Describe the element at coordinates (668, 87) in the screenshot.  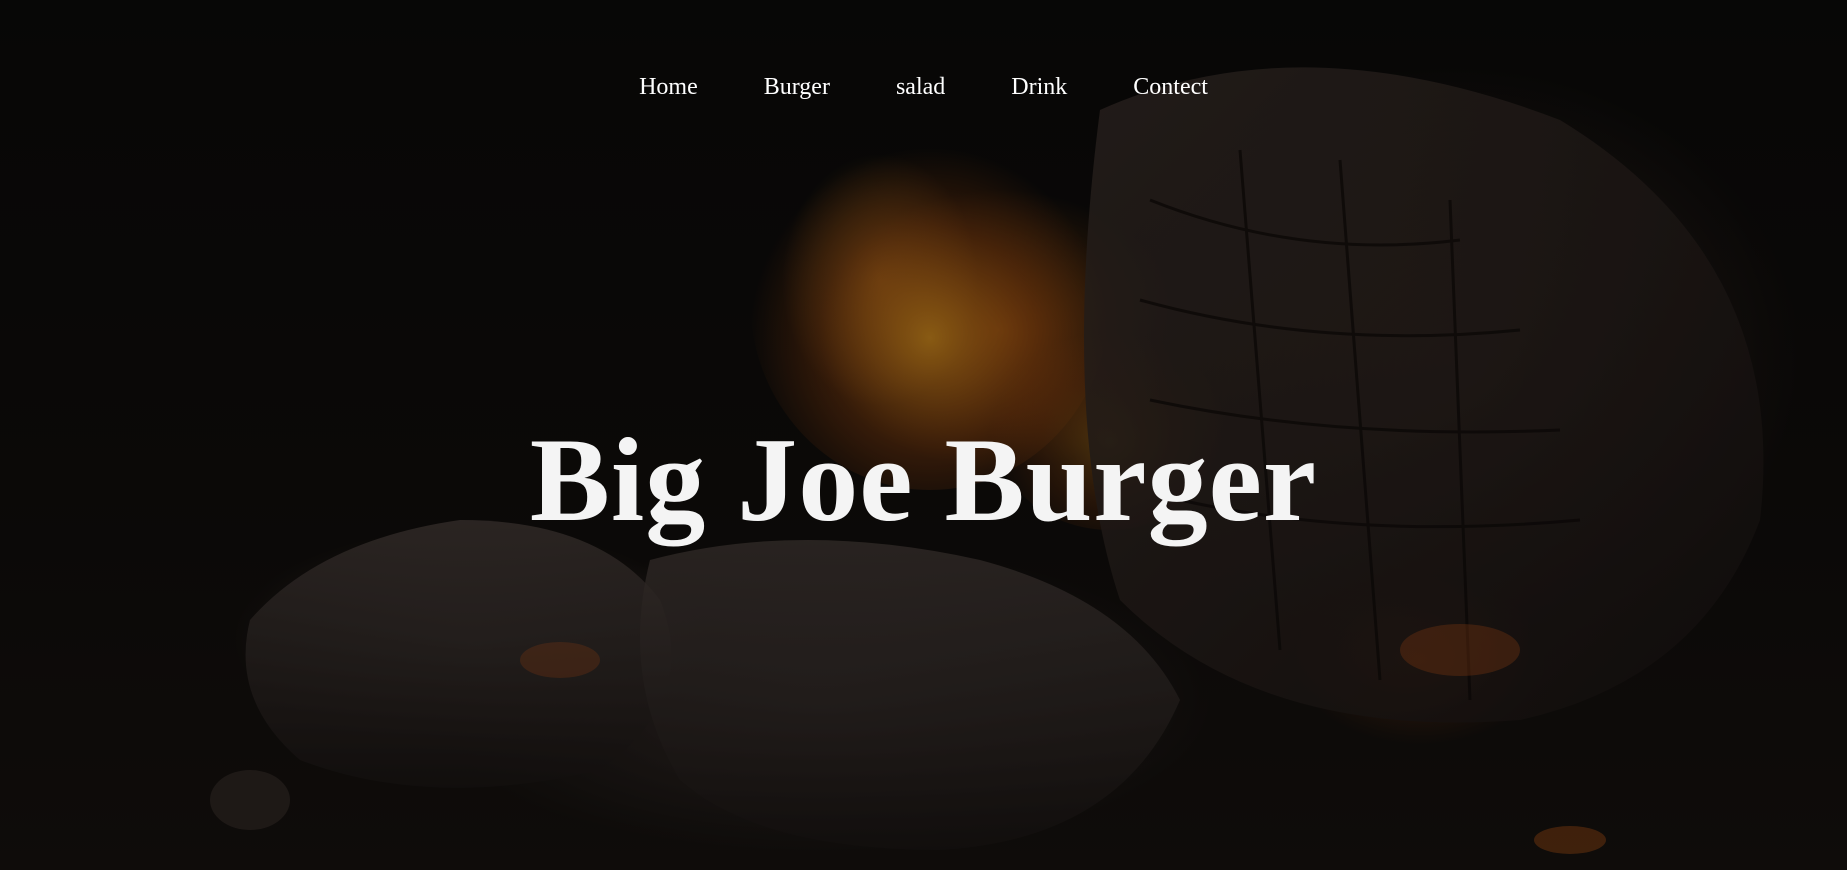
I see `nav-link-home: Home` at that location.